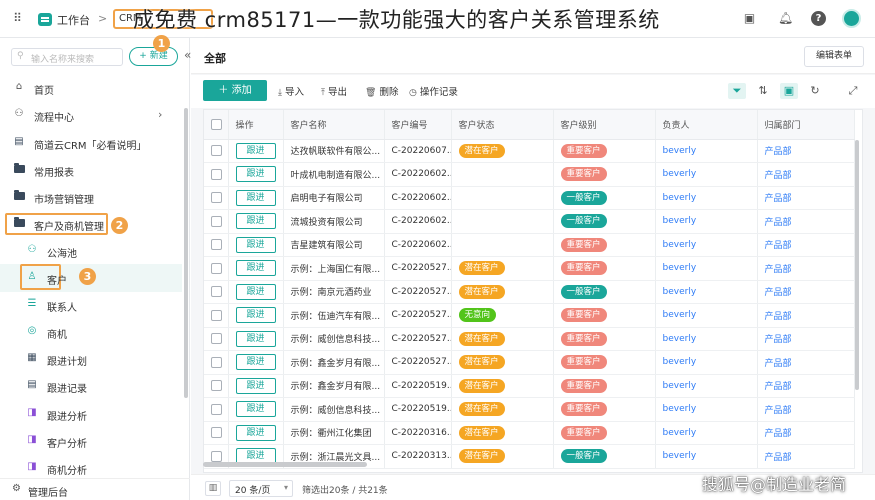  What do you see at coordinates (334, 292) in the screenshot?
I see `customer-name-cell: 示例：南京元酒药业` at bounding box center [334, 292].